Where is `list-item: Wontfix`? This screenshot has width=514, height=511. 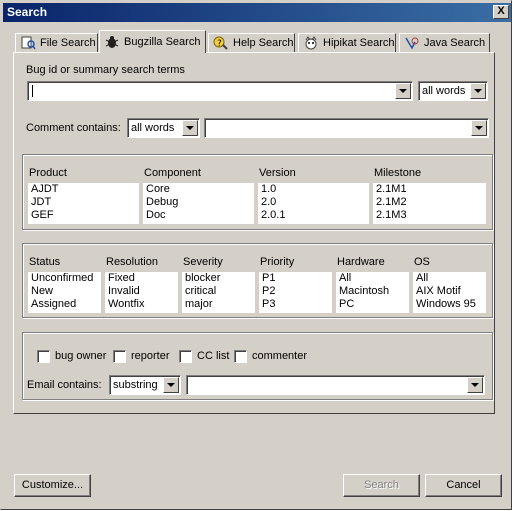
list-item: Wontfix is located at coordinates (141, 304).